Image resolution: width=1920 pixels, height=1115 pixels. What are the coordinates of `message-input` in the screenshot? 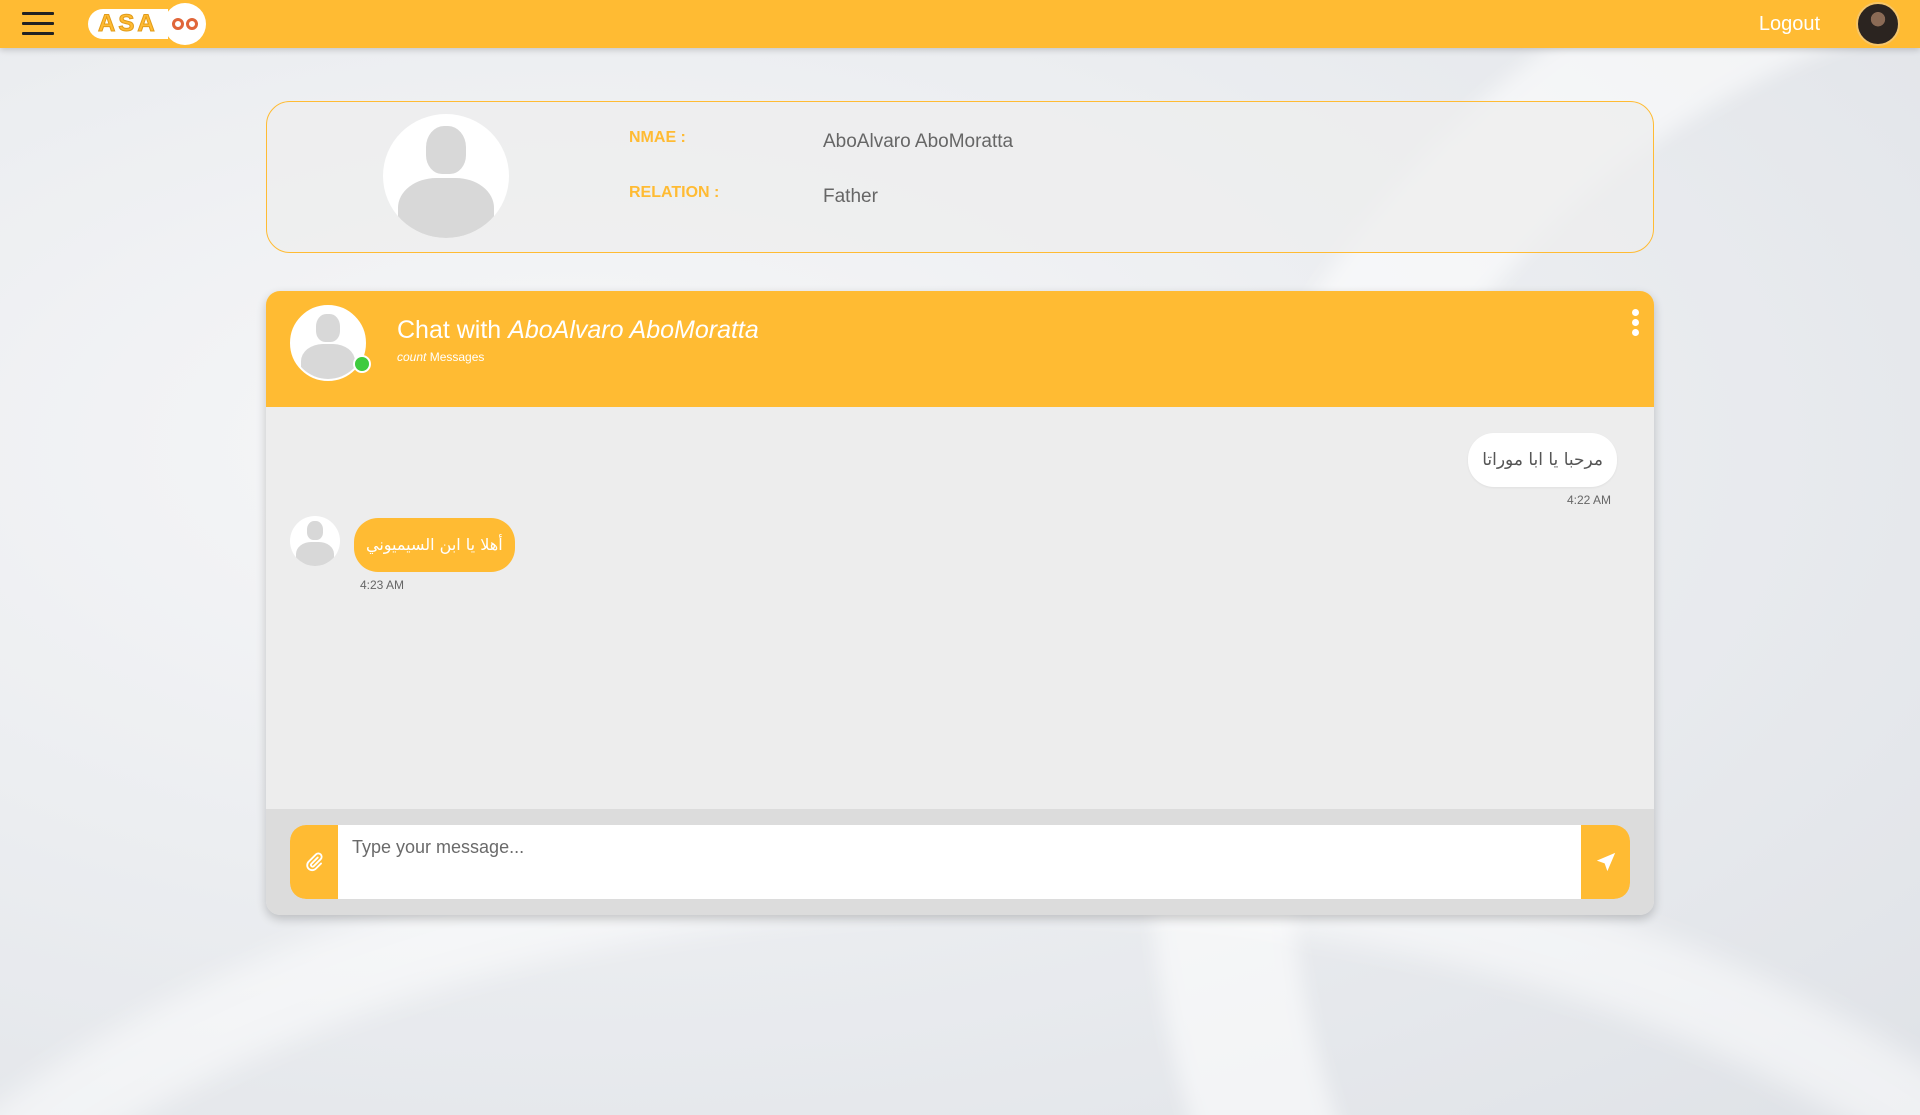 It's located at (959, 862).